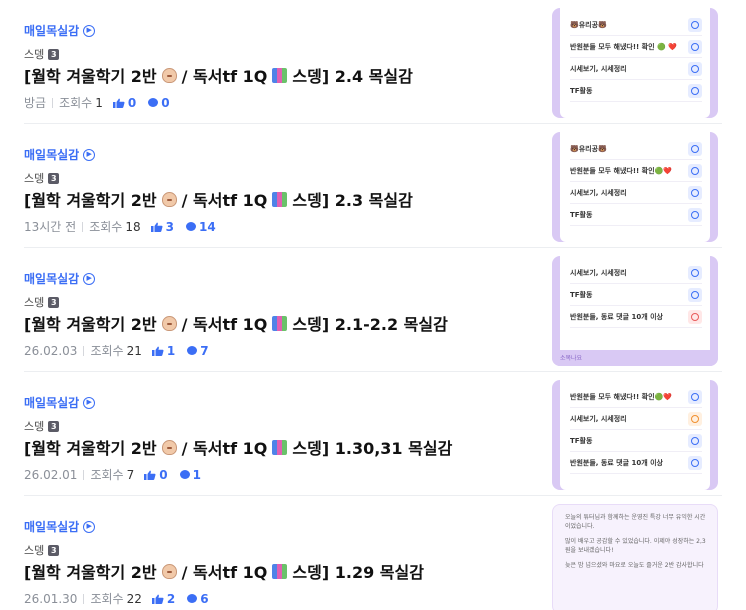  I want to click on post-title: [월학 겨울학기 2반 / 독서tf 1Q 스뎅] 2.4 목실감, so click(274, 75).